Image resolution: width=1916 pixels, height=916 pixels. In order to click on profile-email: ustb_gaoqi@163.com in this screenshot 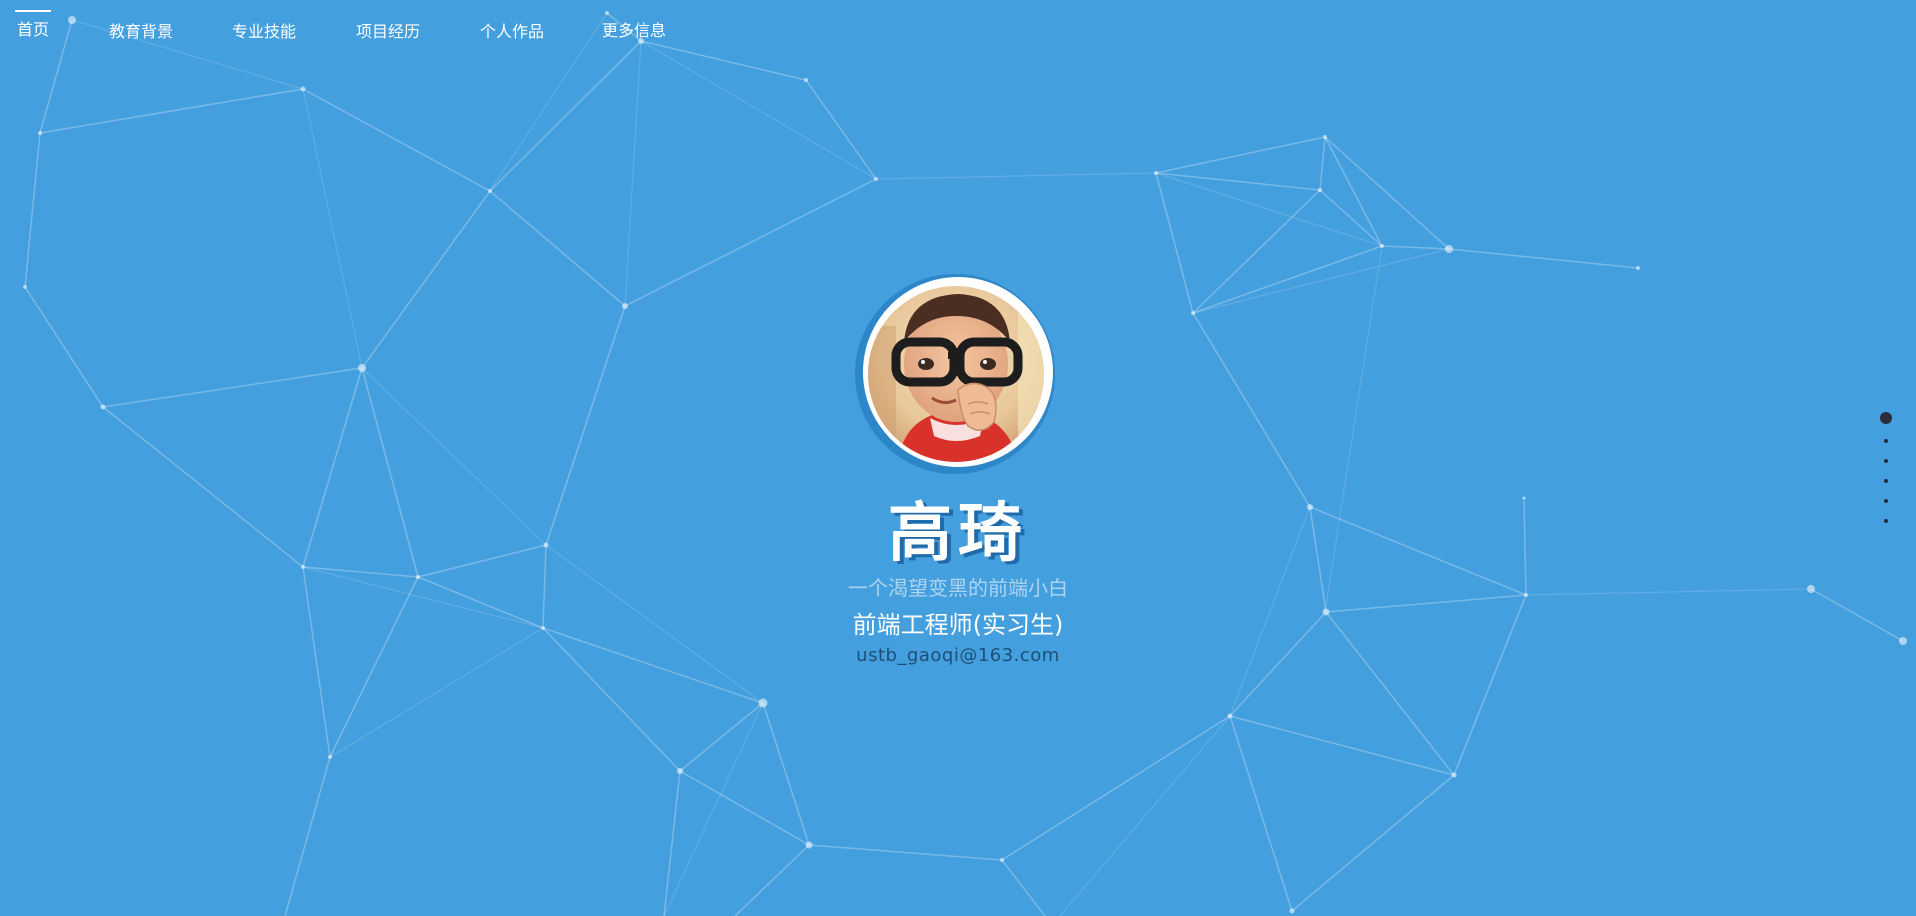, I will do `click(958, 655)`.